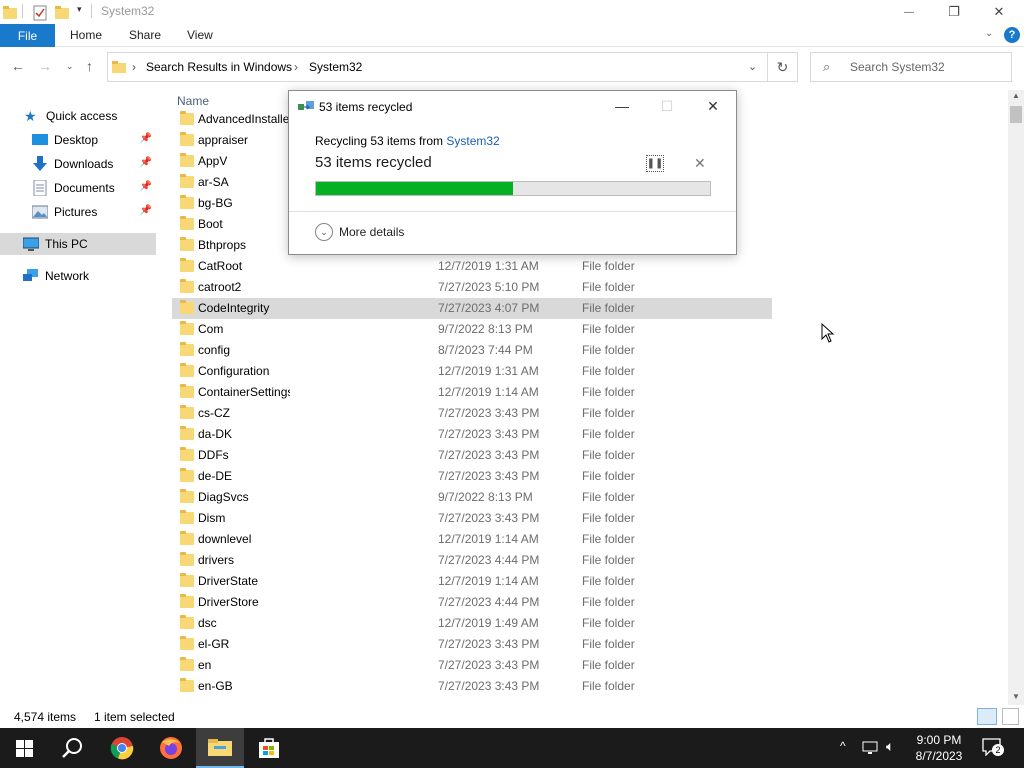 The height and width of the screenshot is (768, 1024). Describe the element at coordinates (200, 35) in the screenshot. I see `tab-view: View` at that location.